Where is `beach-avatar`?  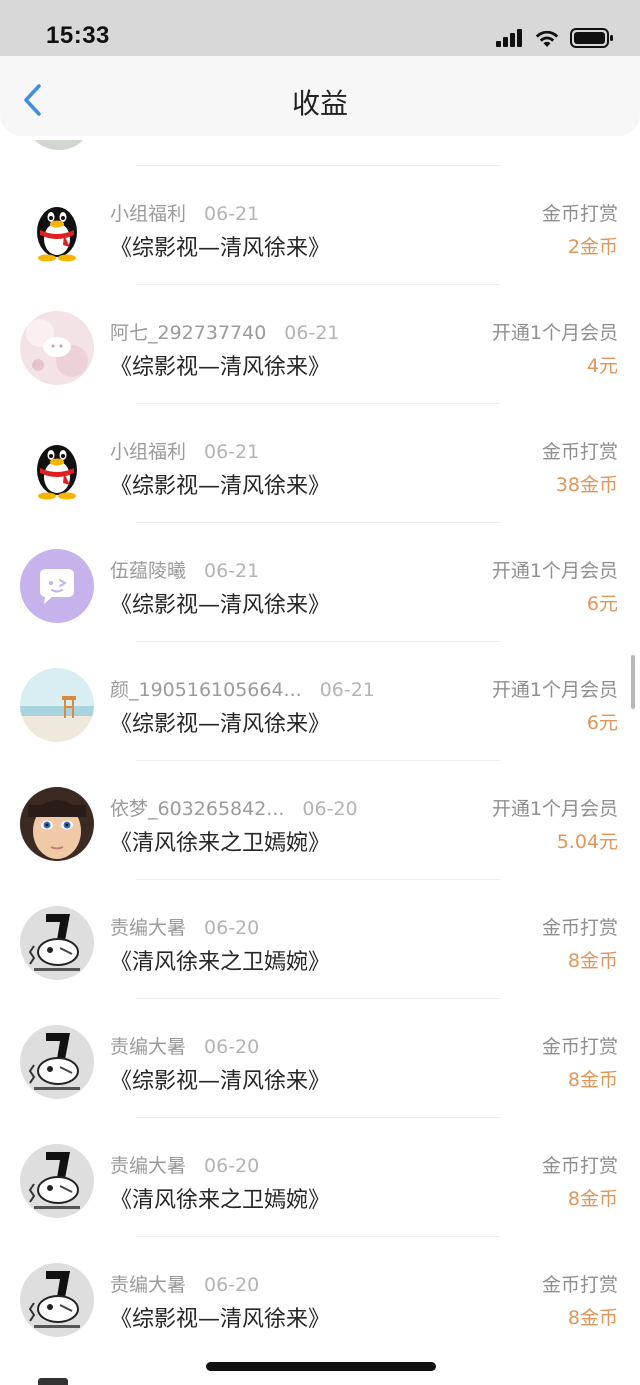 beach-avatar is located at coordinates (57, 705).